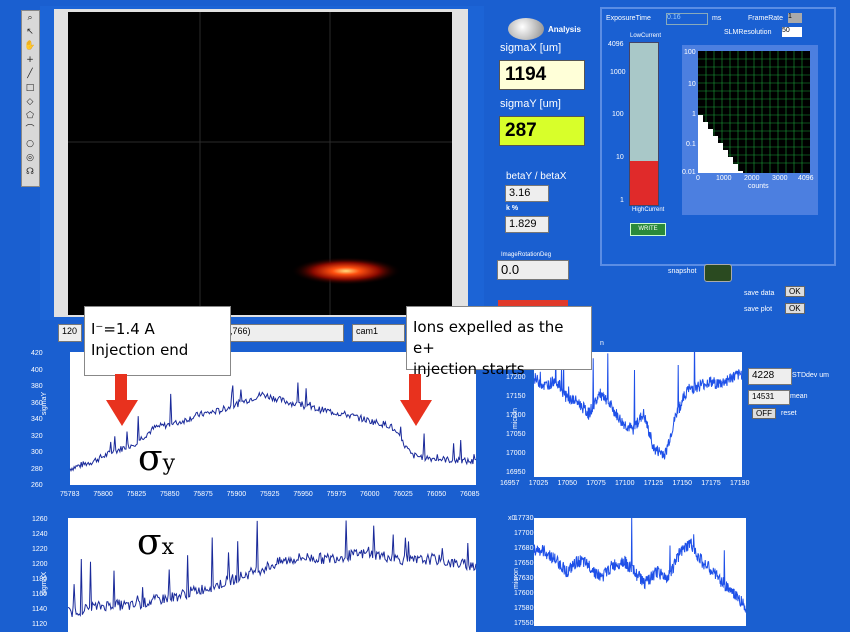 This screenshot has height=632, width=850. What do you see at coordinates (690, 52) in the screenshot?
I see `lut-ytick: 100` at bounding box center [690, 52].